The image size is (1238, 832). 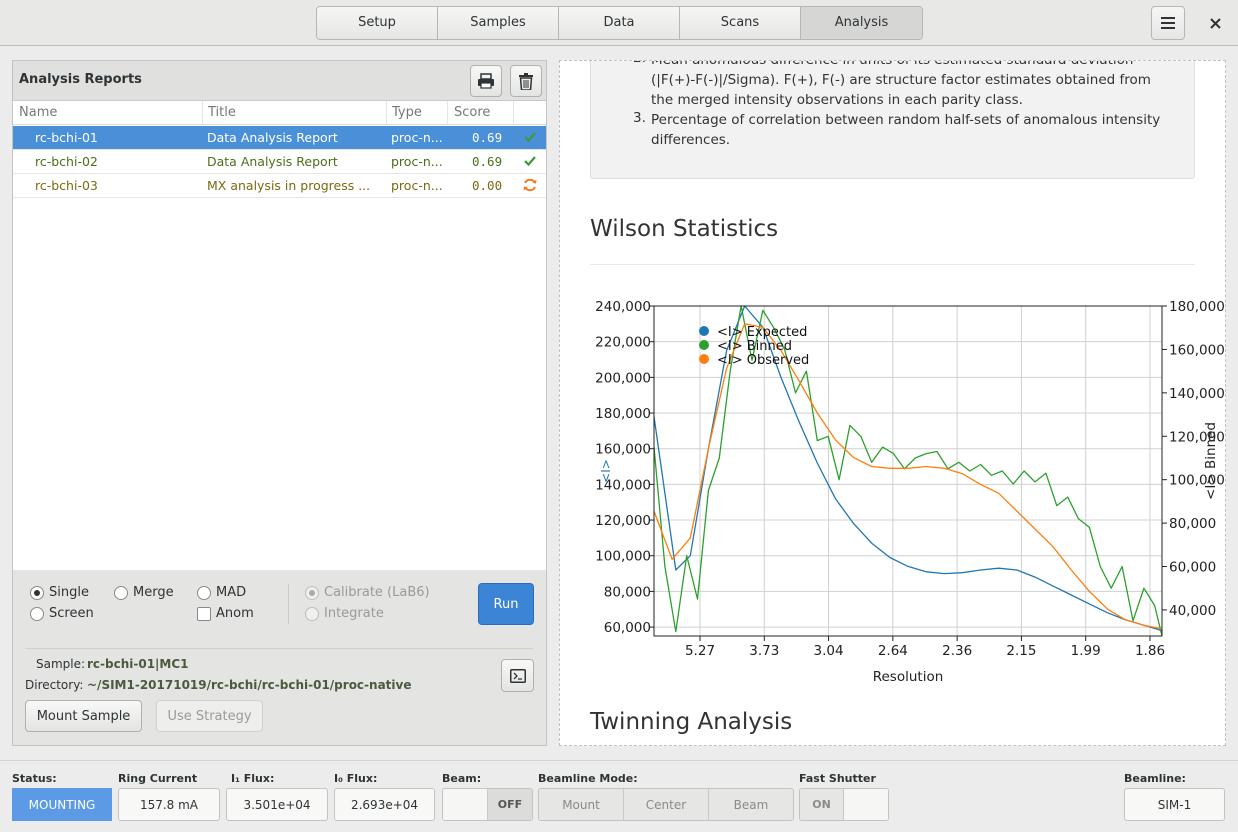 I want to click on x-tick-label: 3.04, so click(x=829, y=651).